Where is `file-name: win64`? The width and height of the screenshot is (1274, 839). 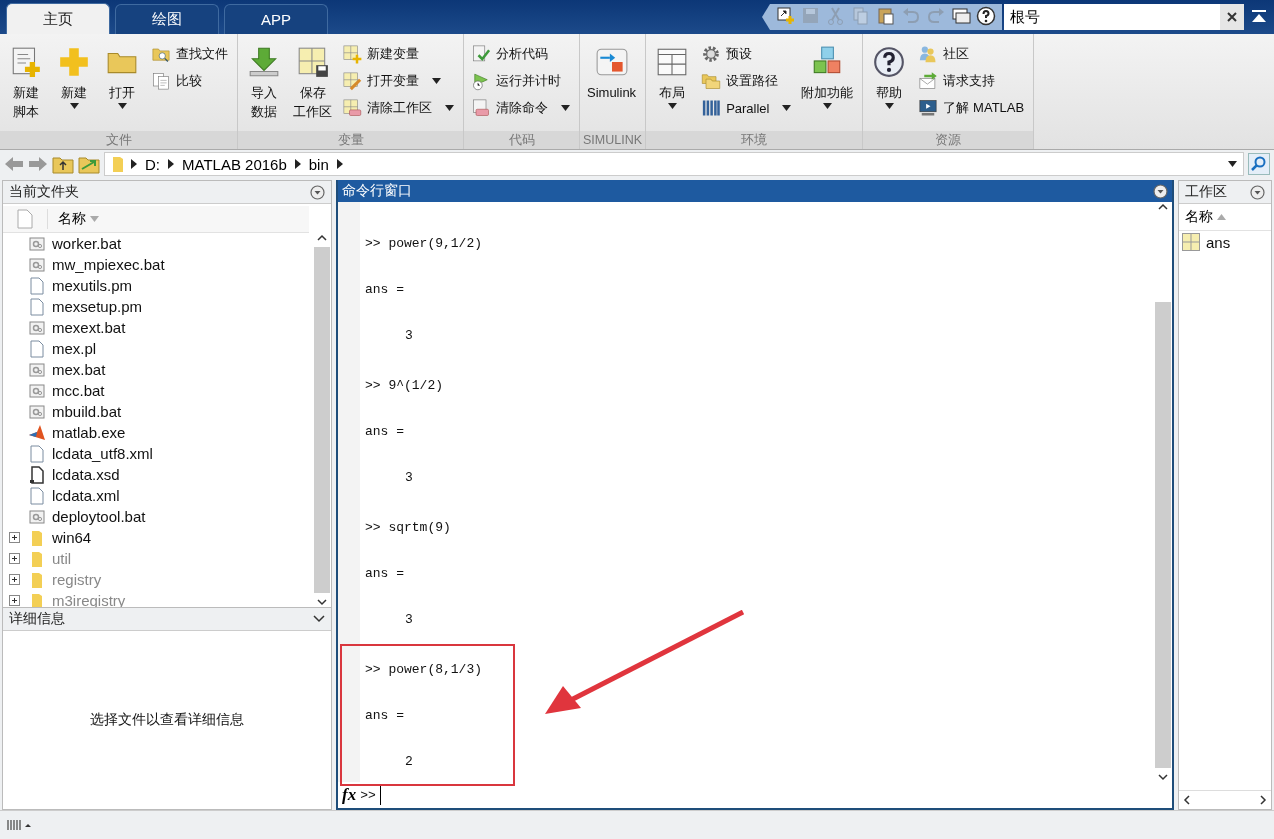
file-name: win64 is located at coordinates (72, 537).